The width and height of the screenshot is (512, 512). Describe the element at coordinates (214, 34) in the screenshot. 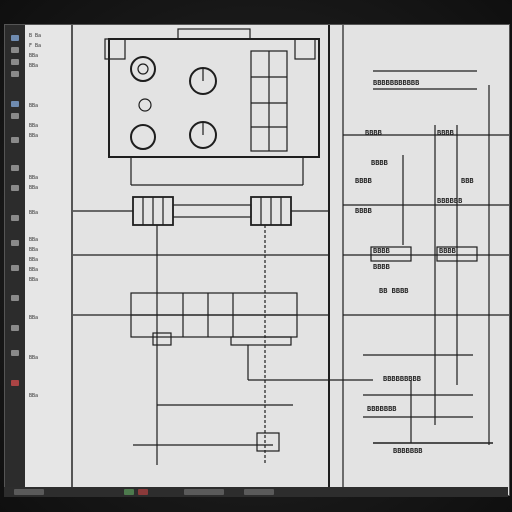

I see `panel-top-rail` at that location.